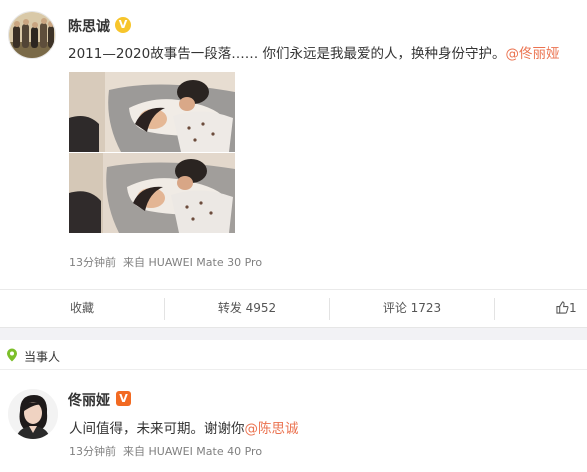 This screenshot has height=472, width=587. I want to click on post-author-name: 陈思诚, so click(89, 26).